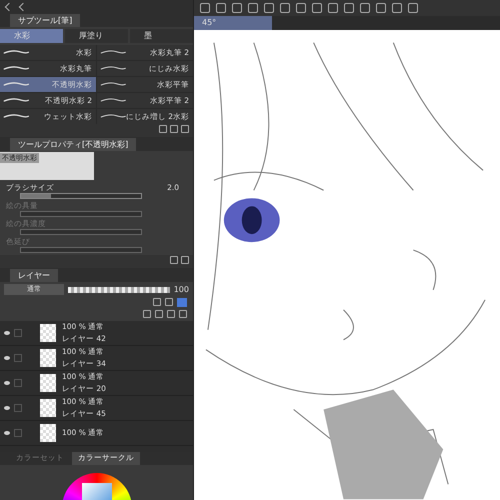 The height and width of the screenshot is (500, 500). I want to click on layer-color-icon, so click(182, 302).